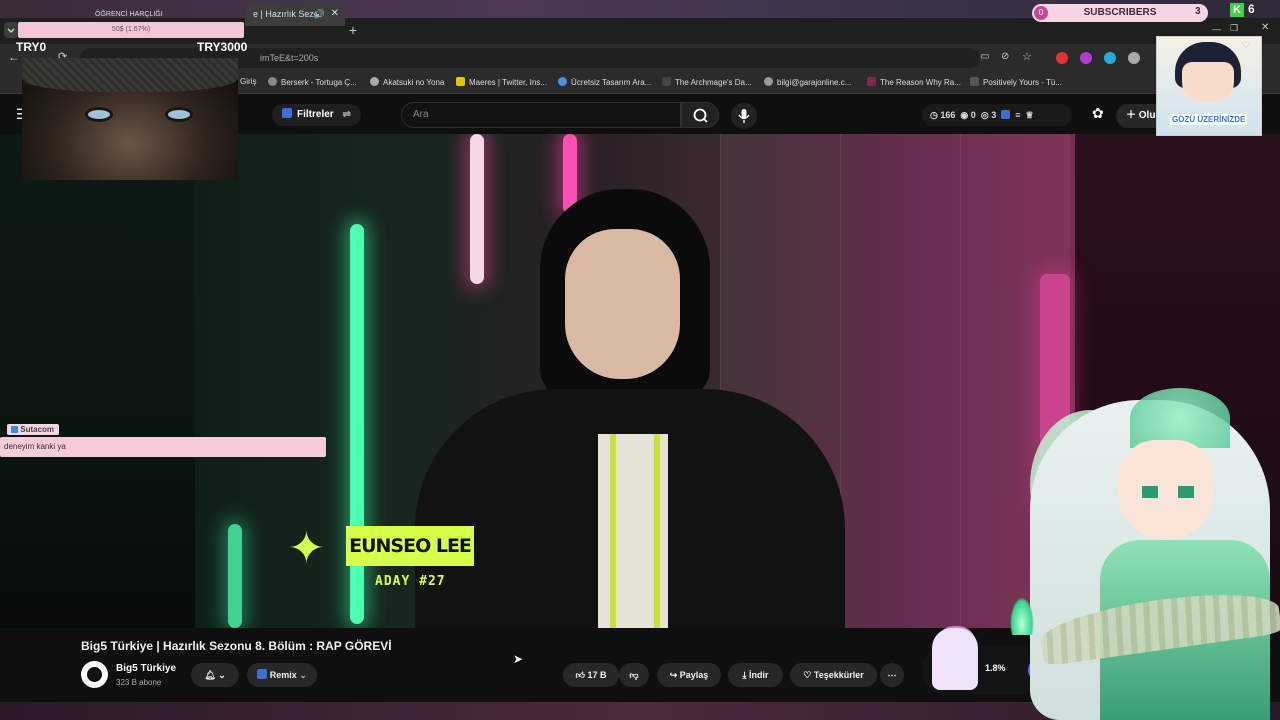  What do you see at coordinates (1098, 113) in the screenshot?
I see `sparkle-icon: ✿` at bounding box center [1098, 113].